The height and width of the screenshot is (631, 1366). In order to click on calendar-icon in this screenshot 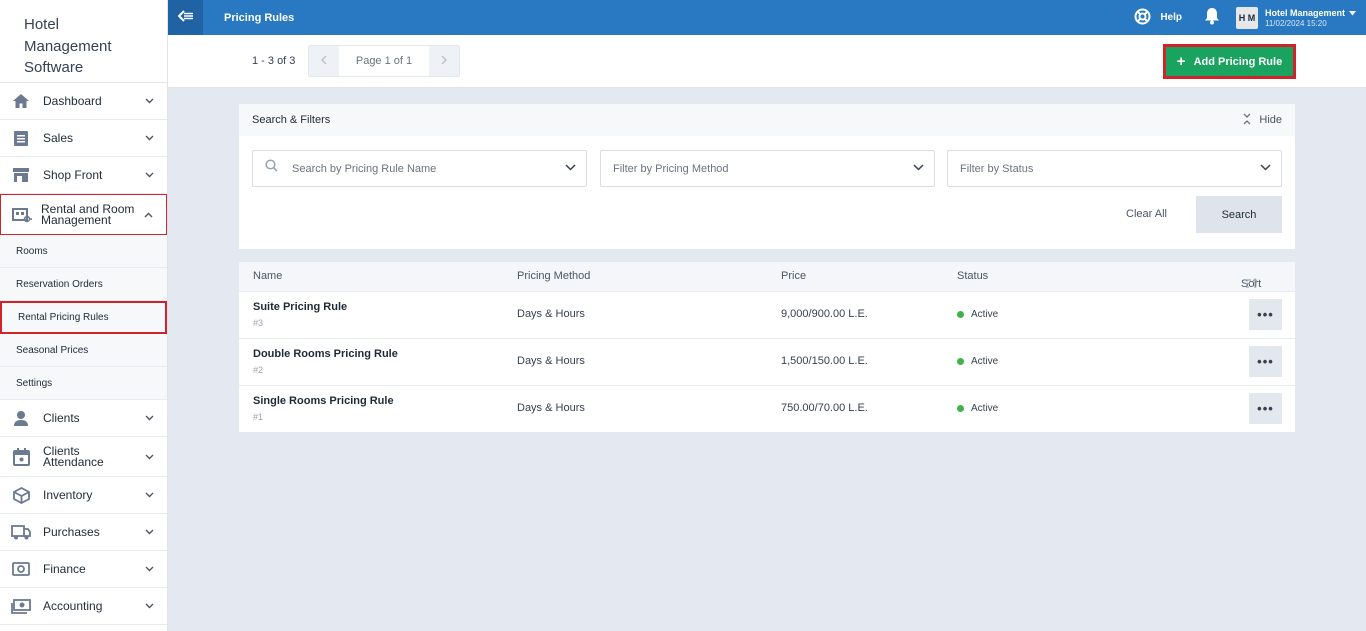, I will do `click(21, 457)`.